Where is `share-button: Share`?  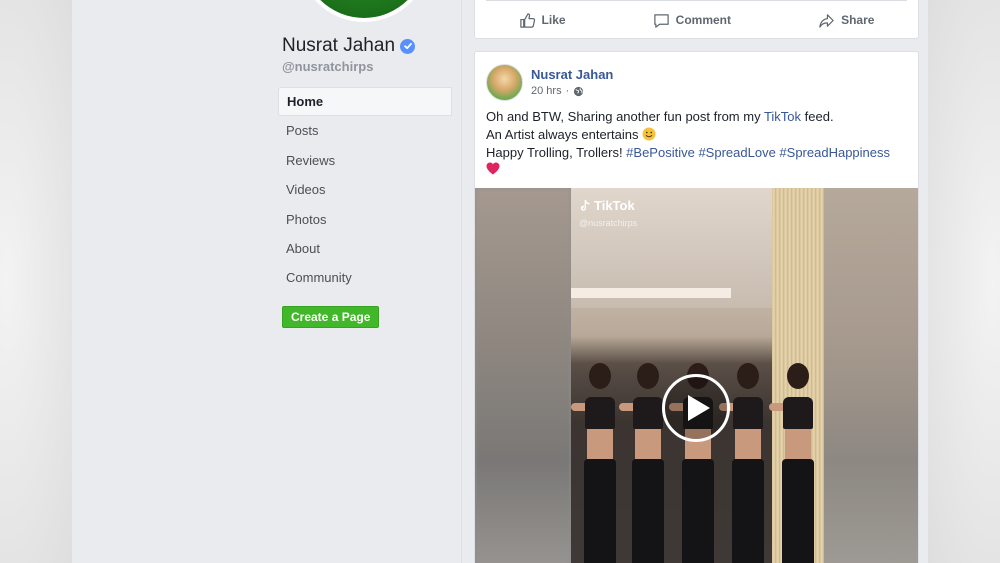
share-button: Share is located at coordinates (846, 20).